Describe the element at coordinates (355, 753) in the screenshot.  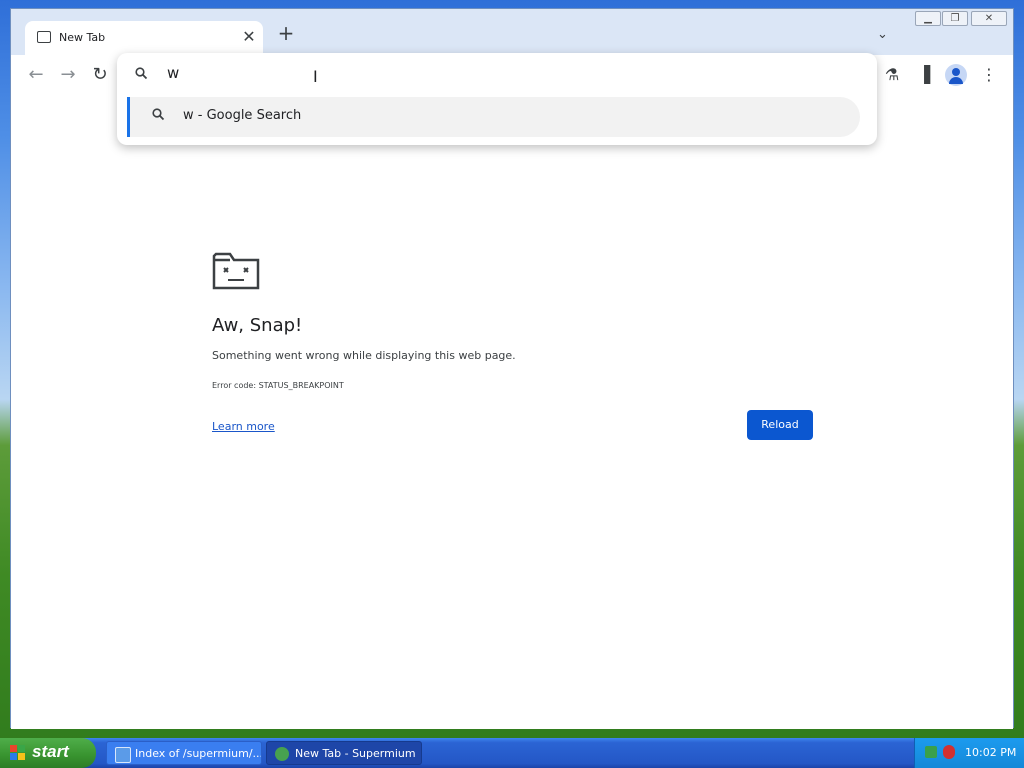
I see `taskbar-item-label: New Tab - Supermium` at that location.